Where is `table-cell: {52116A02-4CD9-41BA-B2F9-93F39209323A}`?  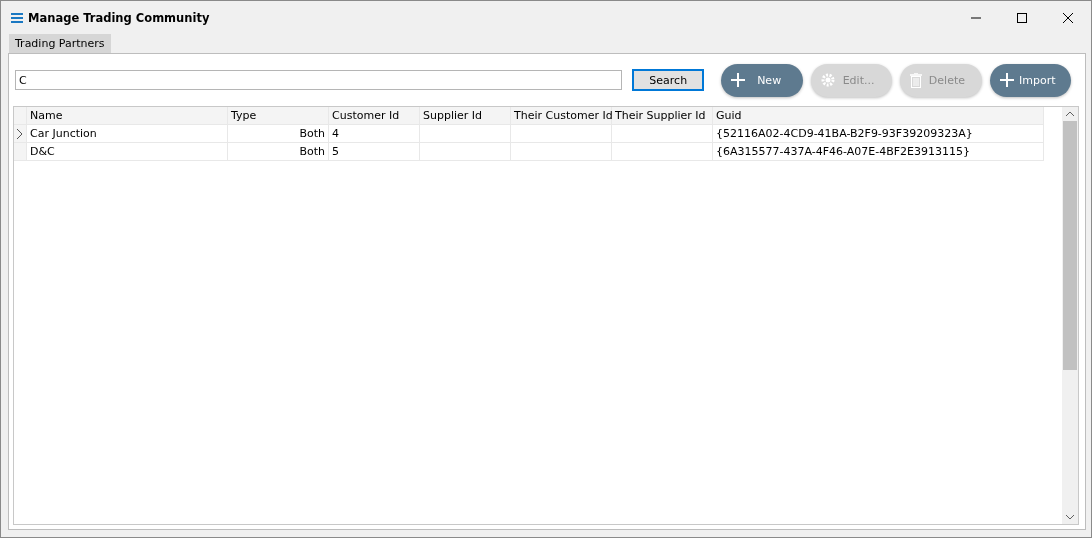 table-cell: {52116A02-4CD9-41BA-B2F9-93F39209323A} is located at coordinates (878, 134).